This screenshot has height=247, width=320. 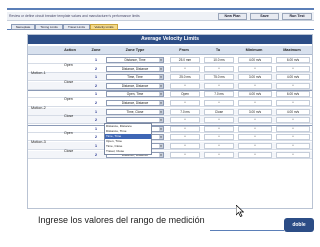 I want to click on to-input: 10.0 ms, so click(x=219, y=60).